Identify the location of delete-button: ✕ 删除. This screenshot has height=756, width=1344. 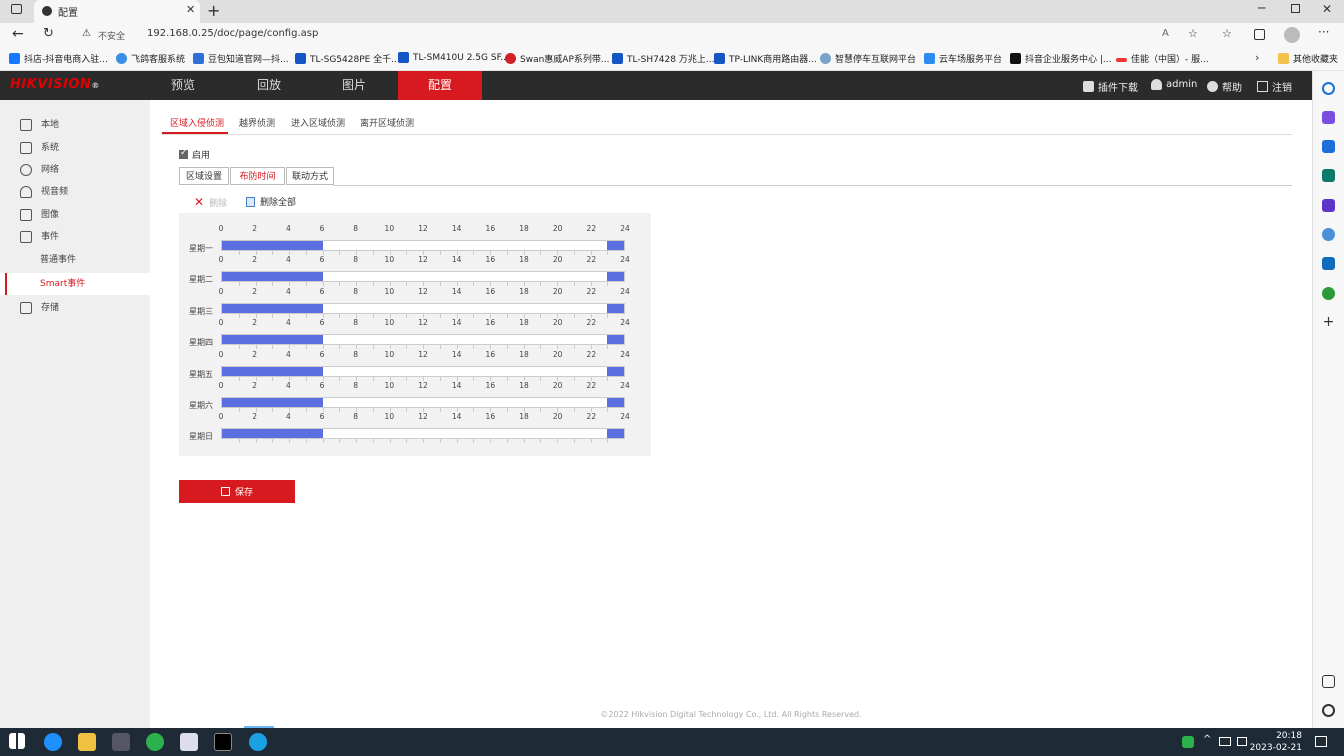
(210, 202).